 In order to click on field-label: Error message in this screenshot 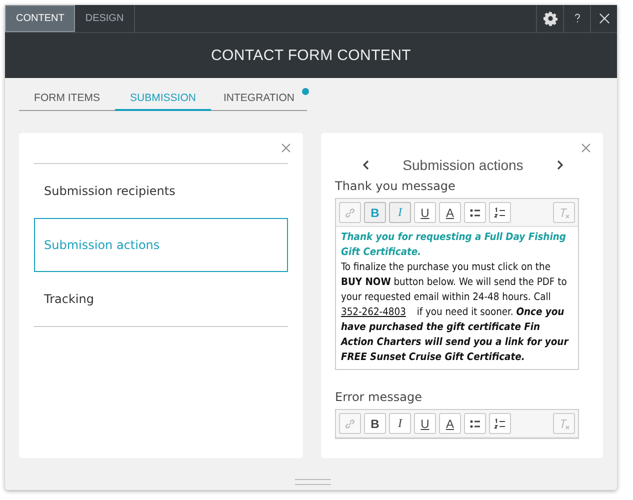, I will do `click(378, 397)`.